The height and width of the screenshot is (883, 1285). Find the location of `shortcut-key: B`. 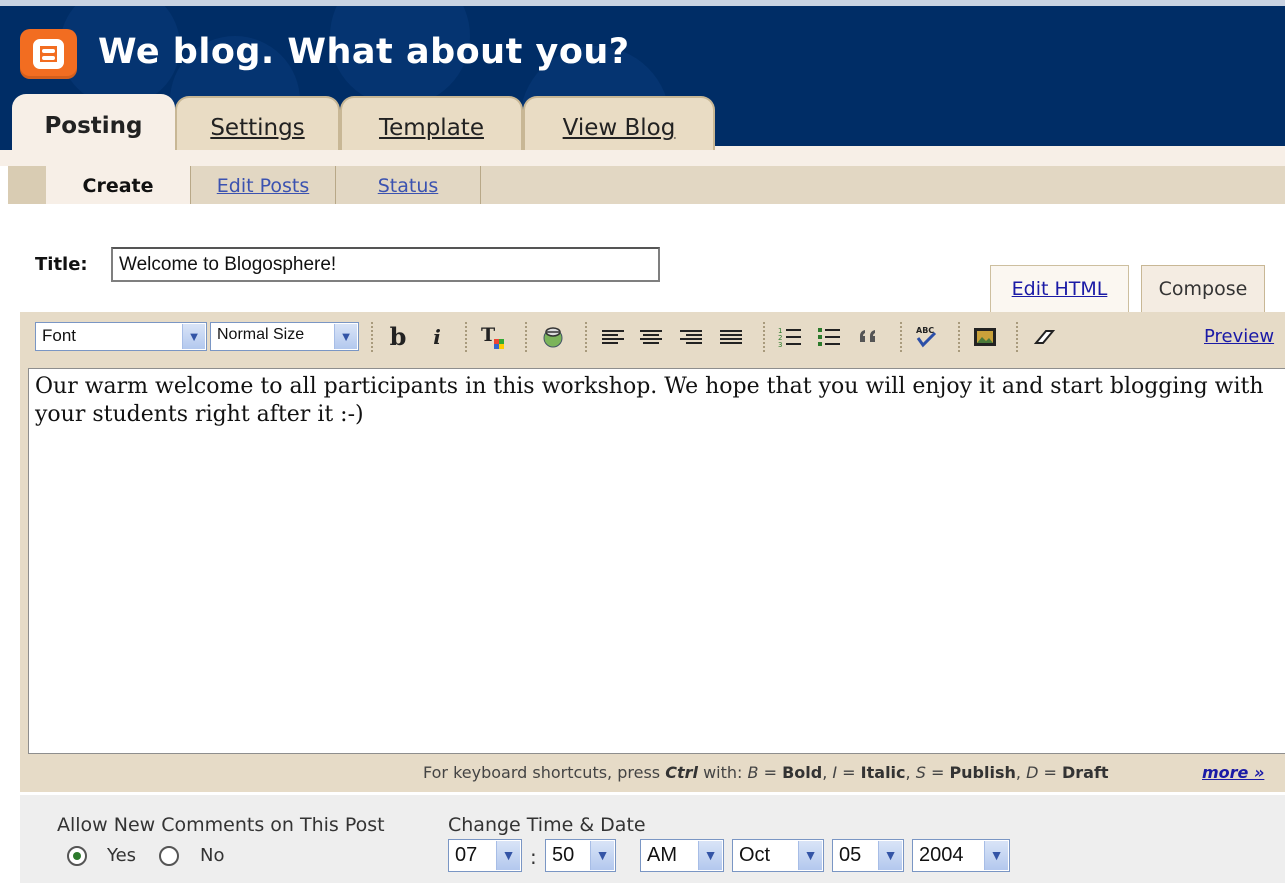

shortcut-key: B is located at coordinates (753, 772).